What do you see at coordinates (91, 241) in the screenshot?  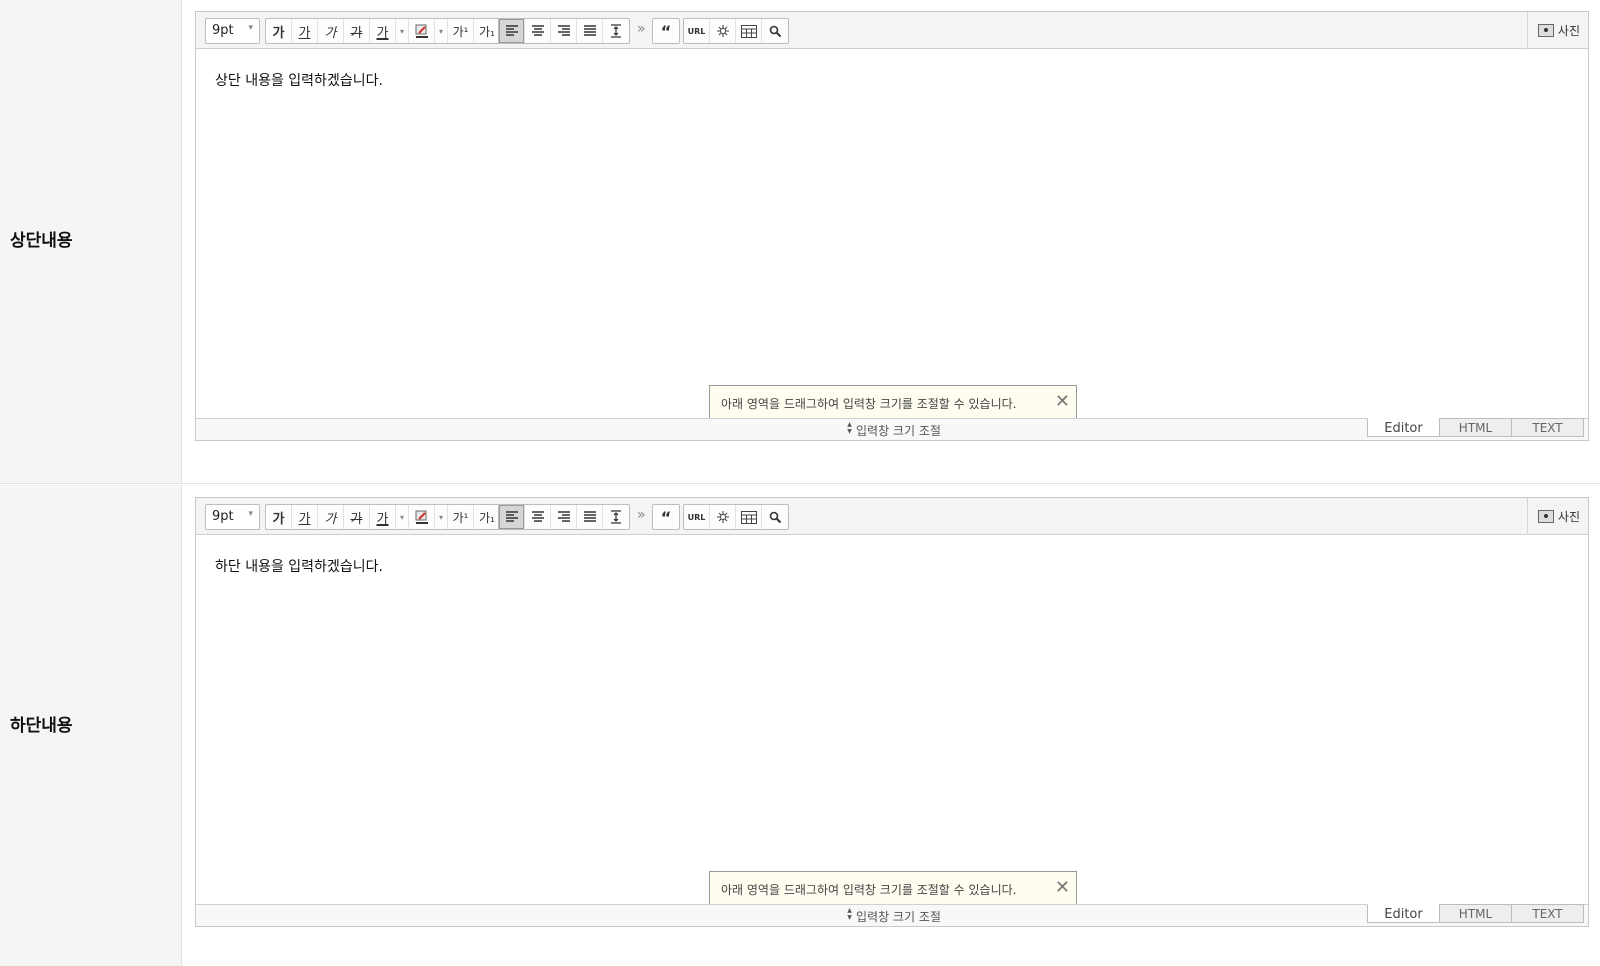 I see `label-cell: 상단내용` at bounding box center [91, 241].